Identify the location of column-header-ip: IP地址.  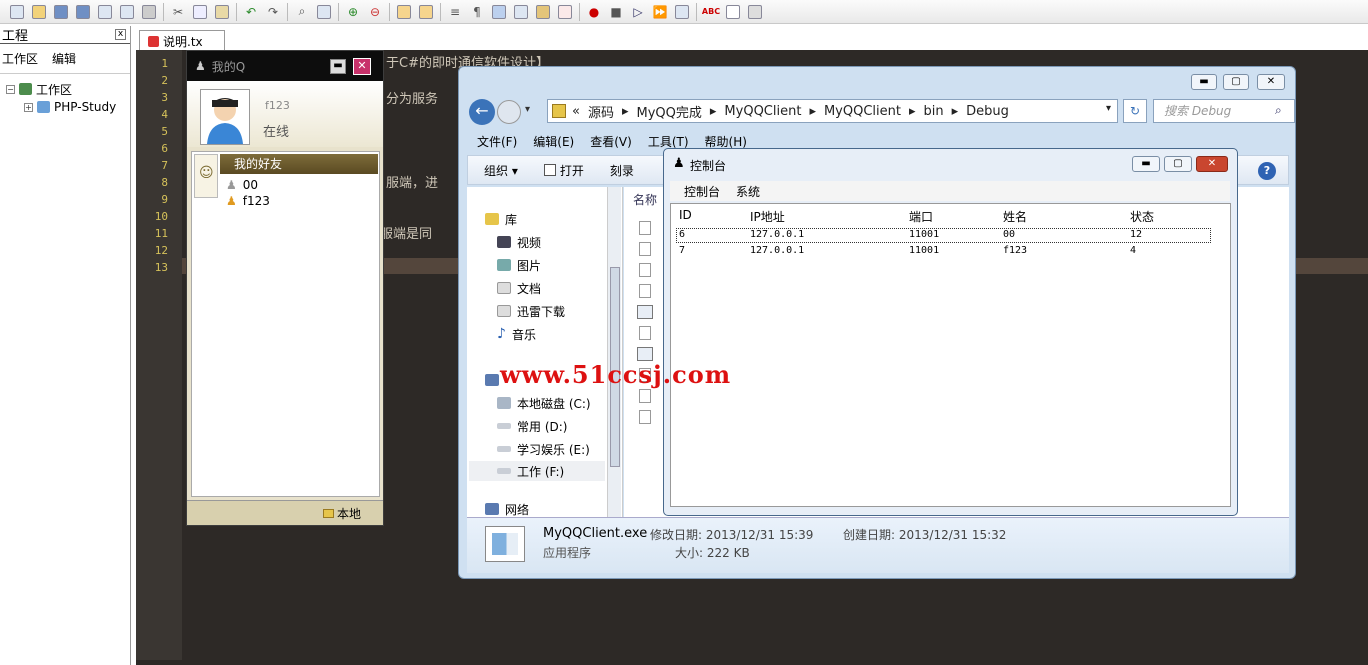
(767, 216).